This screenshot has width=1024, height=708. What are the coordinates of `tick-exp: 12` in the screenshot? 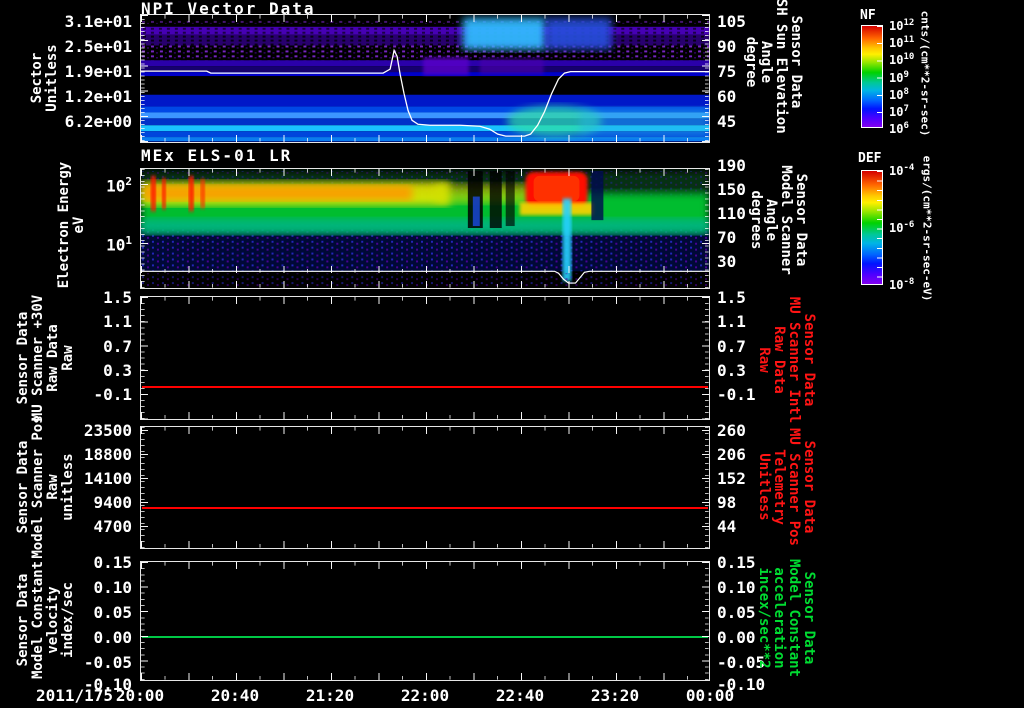 It's located at (909, 23).